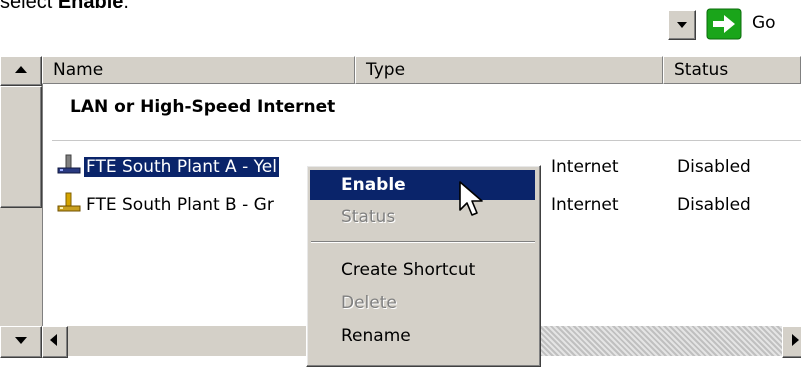 This screenshot has height=367, width=801. What do you see at coordinates (422, 185) in the screenshot?
I see `menu-item-enable: Enable` at bounding box center [422, 185].